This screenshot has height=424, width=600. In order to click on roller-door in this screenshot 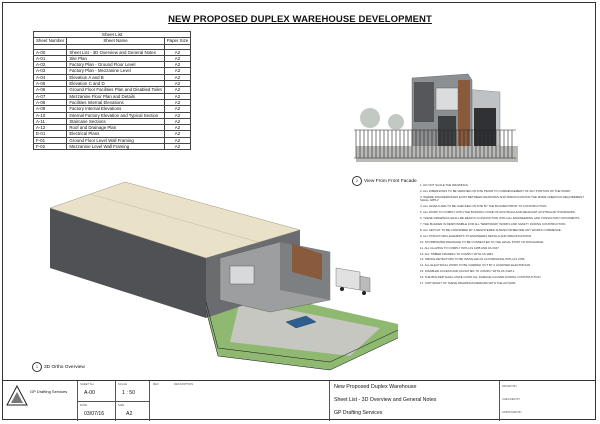, I will do `click(447, 131)`.